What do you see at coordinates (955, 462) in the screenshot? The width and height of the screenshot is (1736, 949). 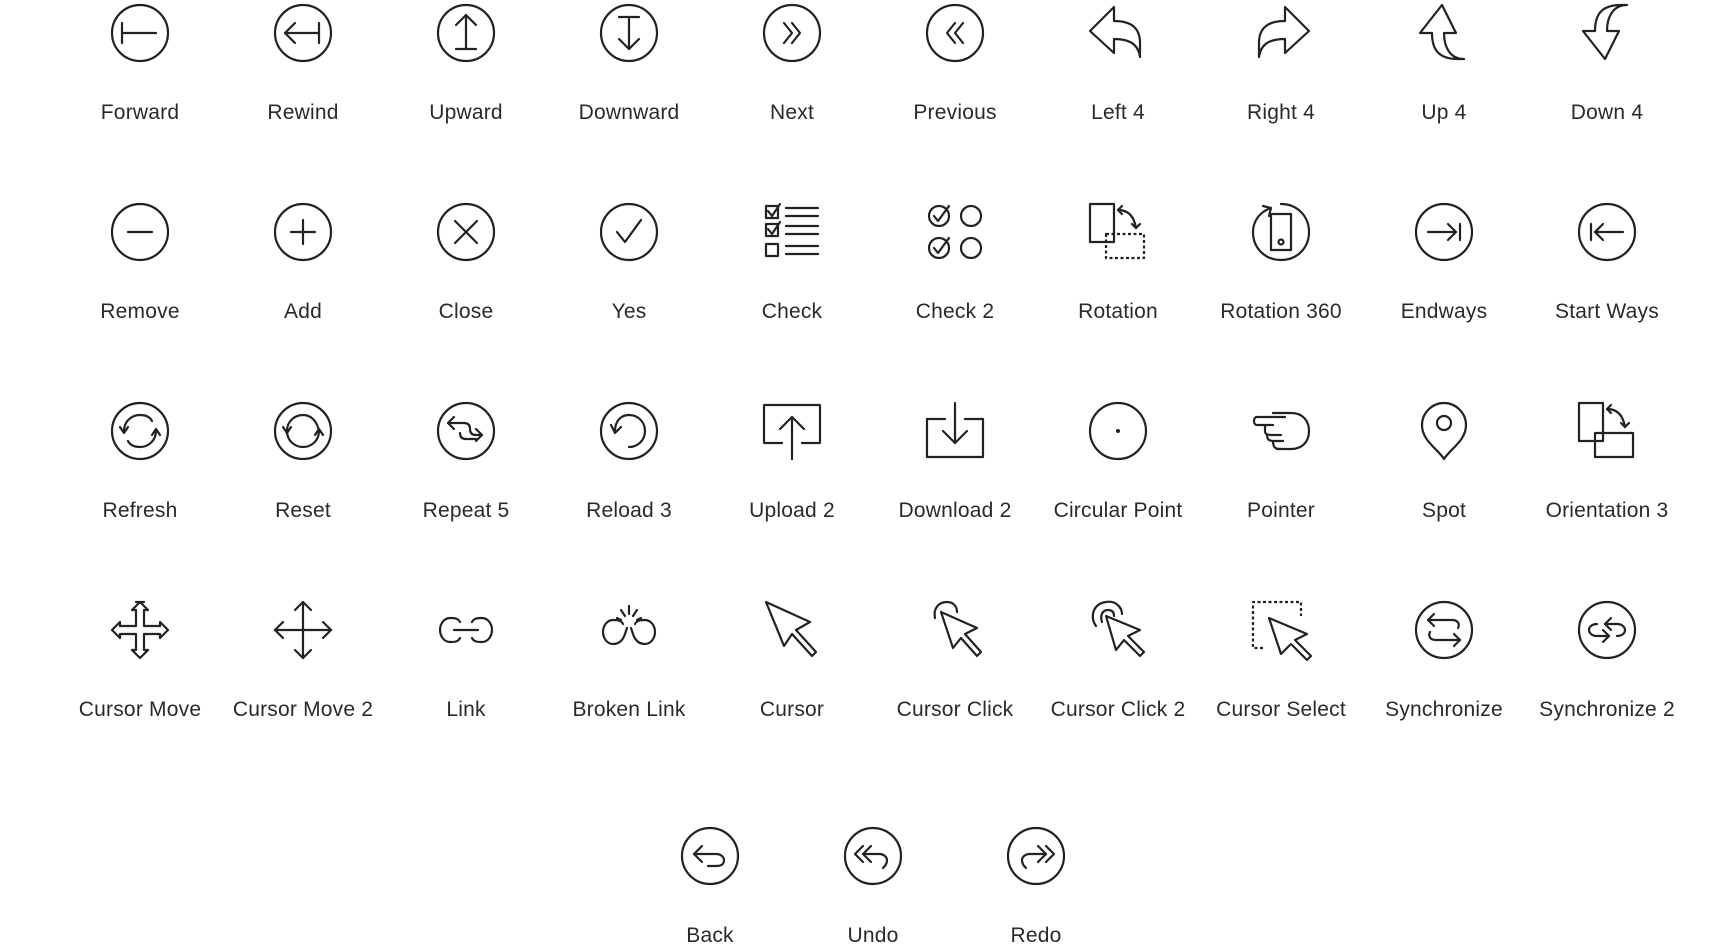 I see `icon-tile: Download 2` at bounding box center [955, 462].